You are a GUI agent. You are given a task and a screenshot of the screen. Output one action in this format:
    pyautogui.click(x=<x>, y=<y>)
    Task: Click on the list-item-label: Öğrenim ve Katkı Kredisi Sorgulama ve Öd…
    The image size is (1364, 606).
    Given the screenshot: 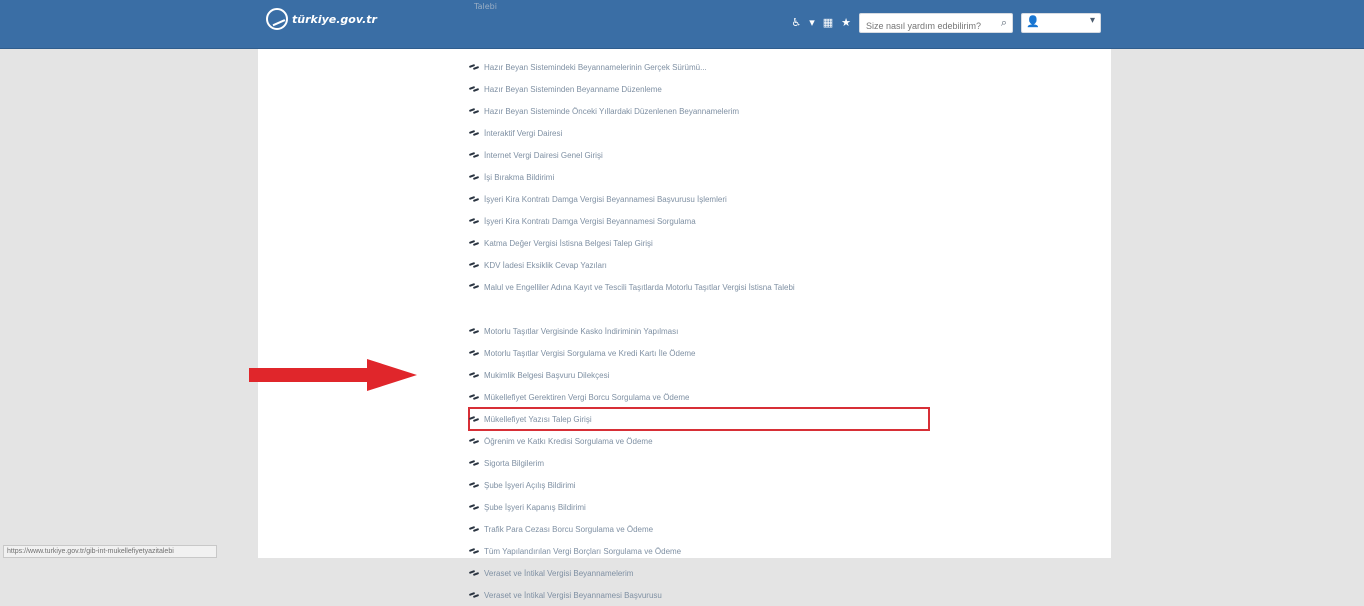 What is the action you would take?
    pyautogui.click(x=568, y=441)
    